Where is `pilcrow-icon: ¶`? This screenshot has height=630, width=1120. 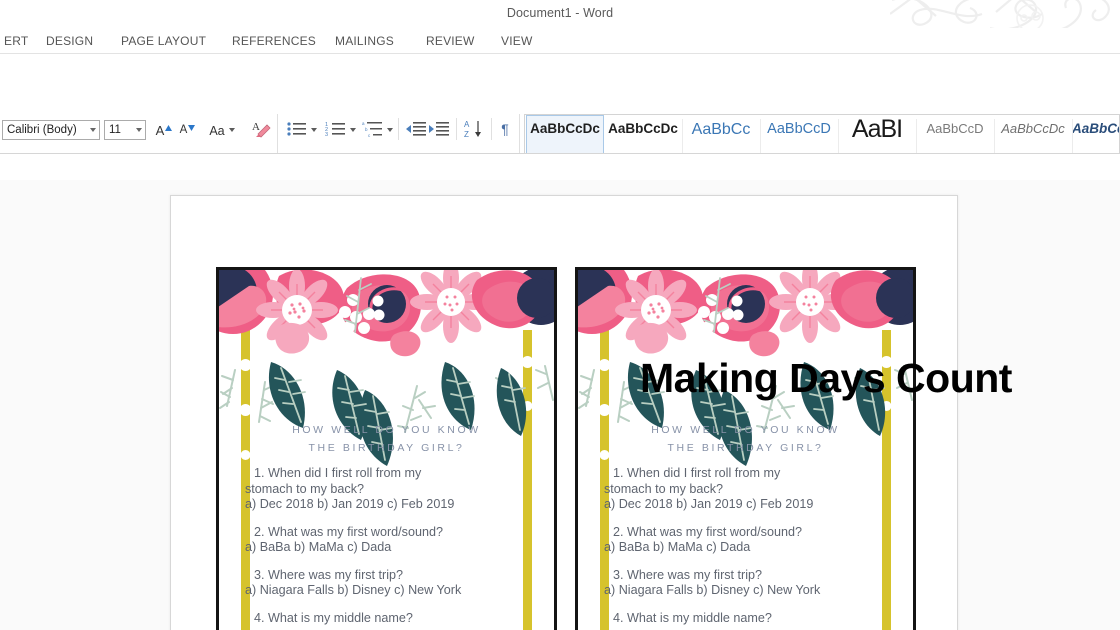 pilcrow-icon: ¶ is located at coordinates (505, 129).